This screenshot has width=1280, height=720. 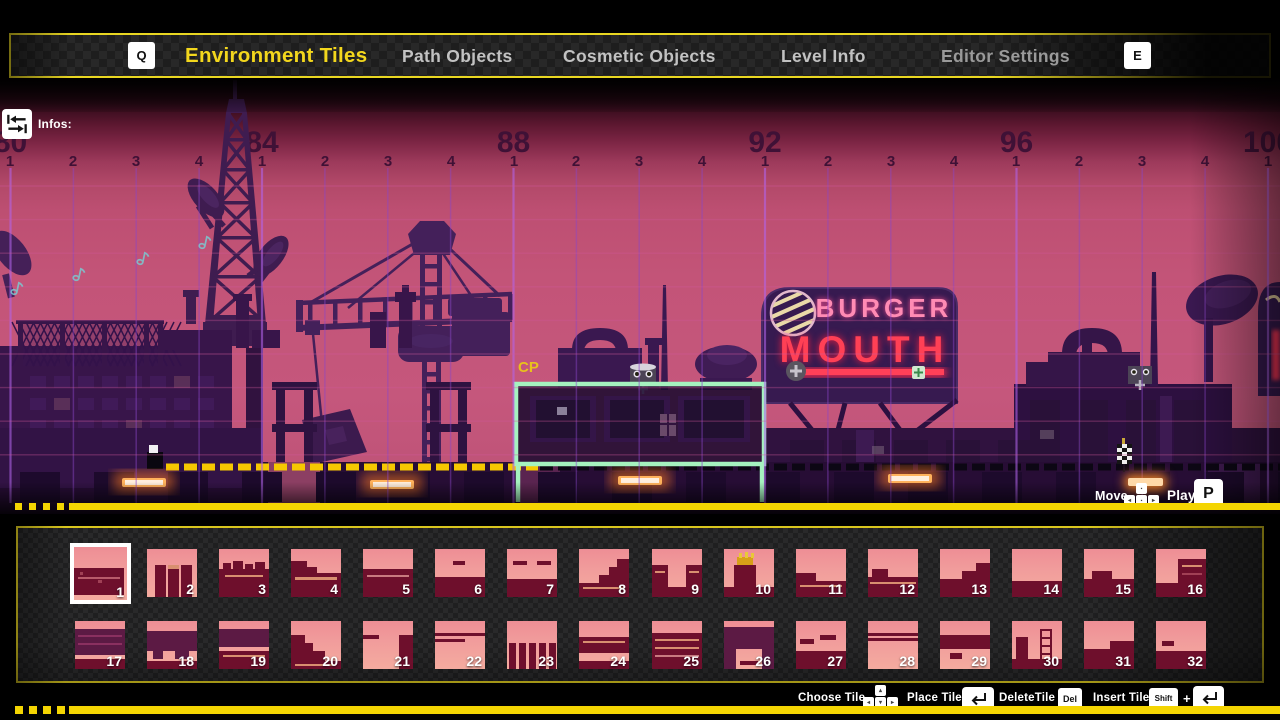 I want to click on svg-text: CP, so click(x=528, y=367).